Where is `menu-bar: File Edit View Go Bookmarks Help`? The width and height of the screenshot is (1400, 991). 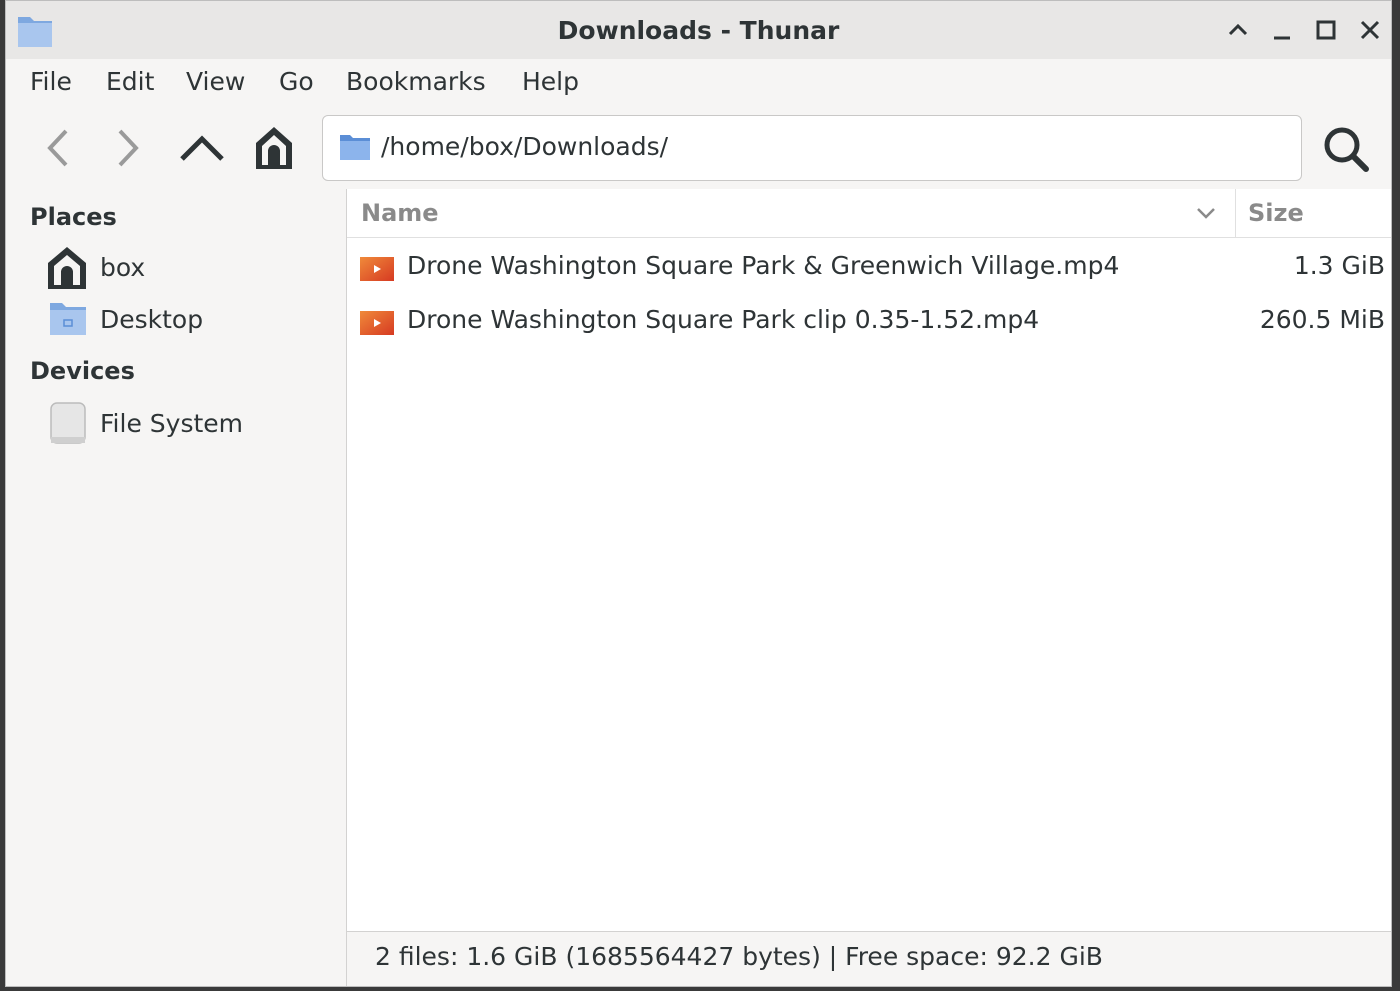 menu-bar: File Edit View Go Bookmarks Help is located at coordinates (698, 82).